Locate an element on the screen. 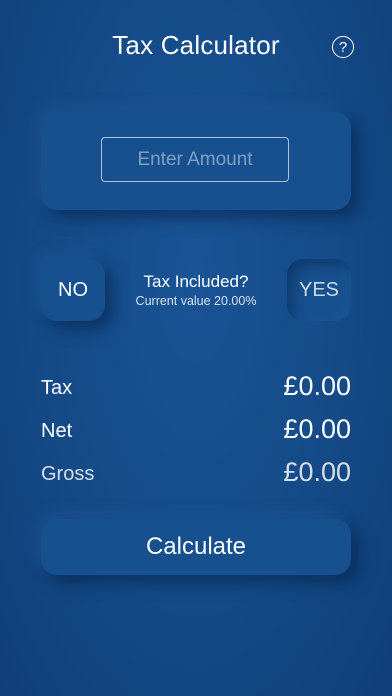  net-result-row: Net £0.00 is located at coordinates (196, 432).